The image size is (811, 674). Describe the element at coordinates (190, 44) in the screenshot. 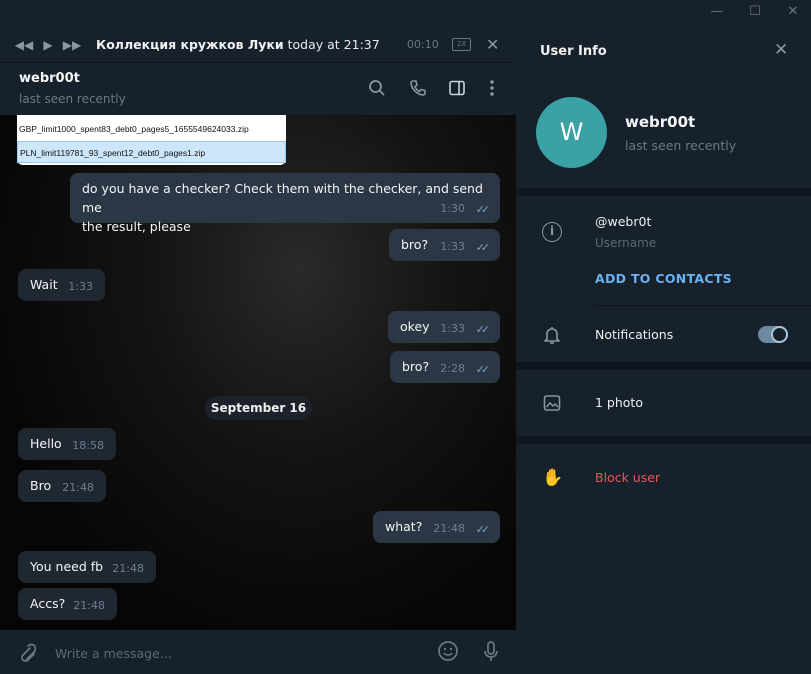

I see `player-title-text: Коллекция кружков Луки` at that location.